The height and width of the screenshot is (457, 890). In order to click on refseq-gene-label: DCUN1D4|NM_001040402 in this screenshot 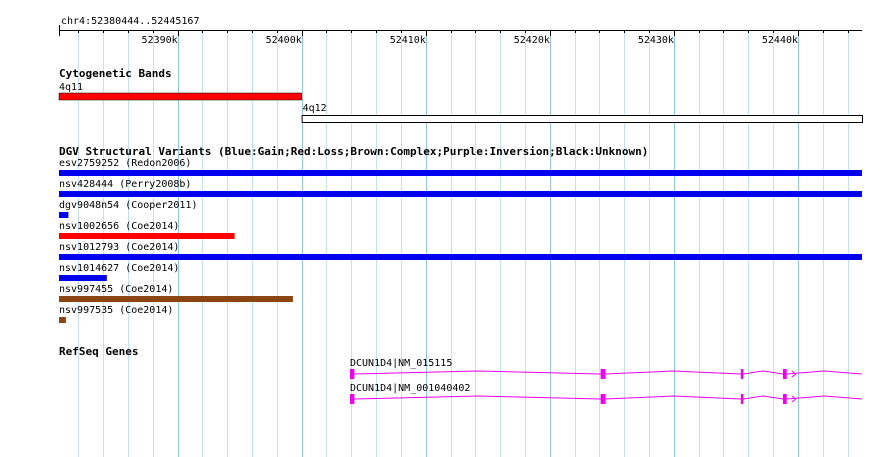, I will do `click(410, 388)`.